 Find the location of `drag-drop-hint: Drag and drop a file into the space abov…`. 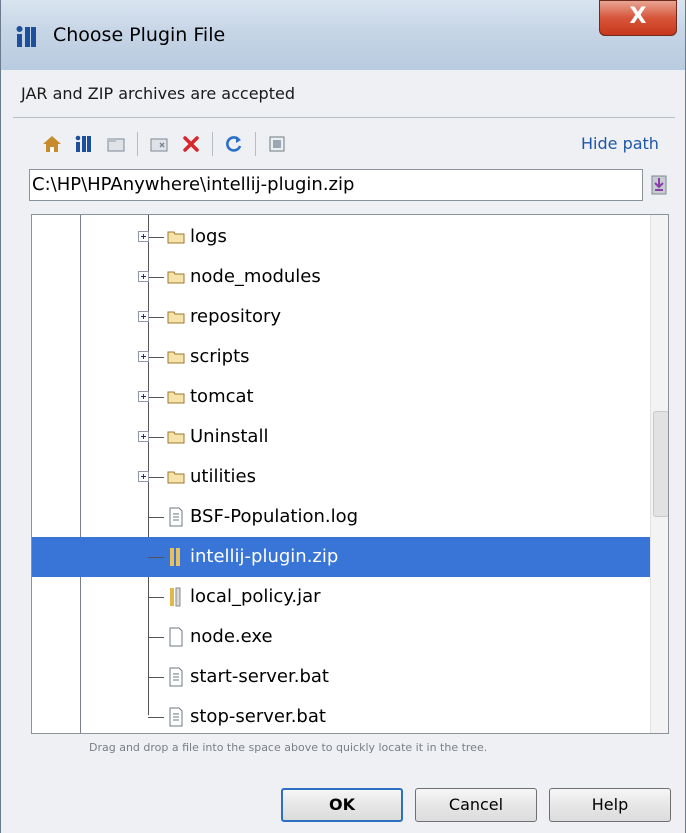

drag-drop-hint: Drag and drop a file into the space abov… is located at coordinates (288, 747).